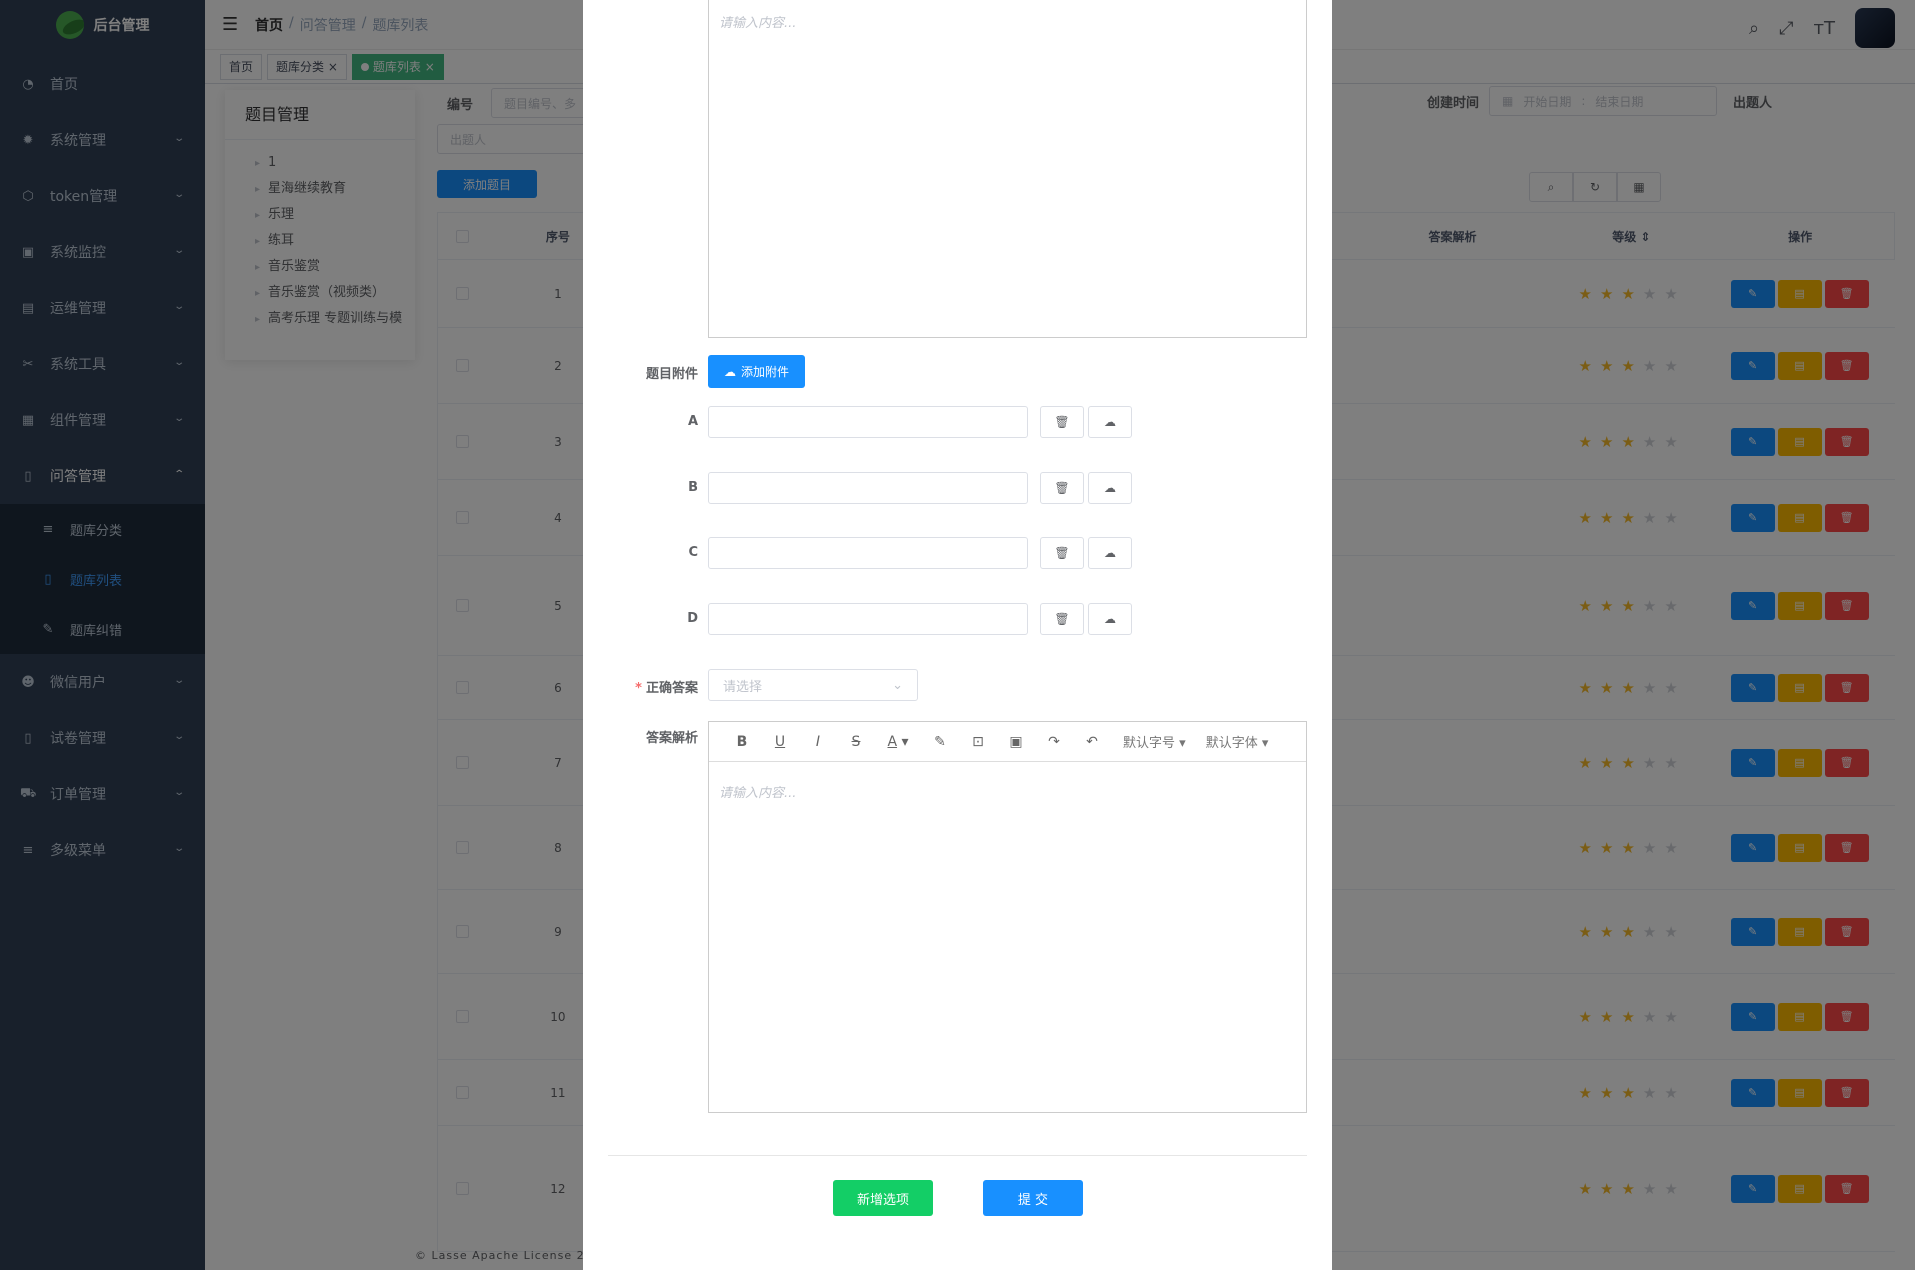  Describe the element at coordinates (957, 1155) in the screenshot. I see `dialog-divider` at that location.